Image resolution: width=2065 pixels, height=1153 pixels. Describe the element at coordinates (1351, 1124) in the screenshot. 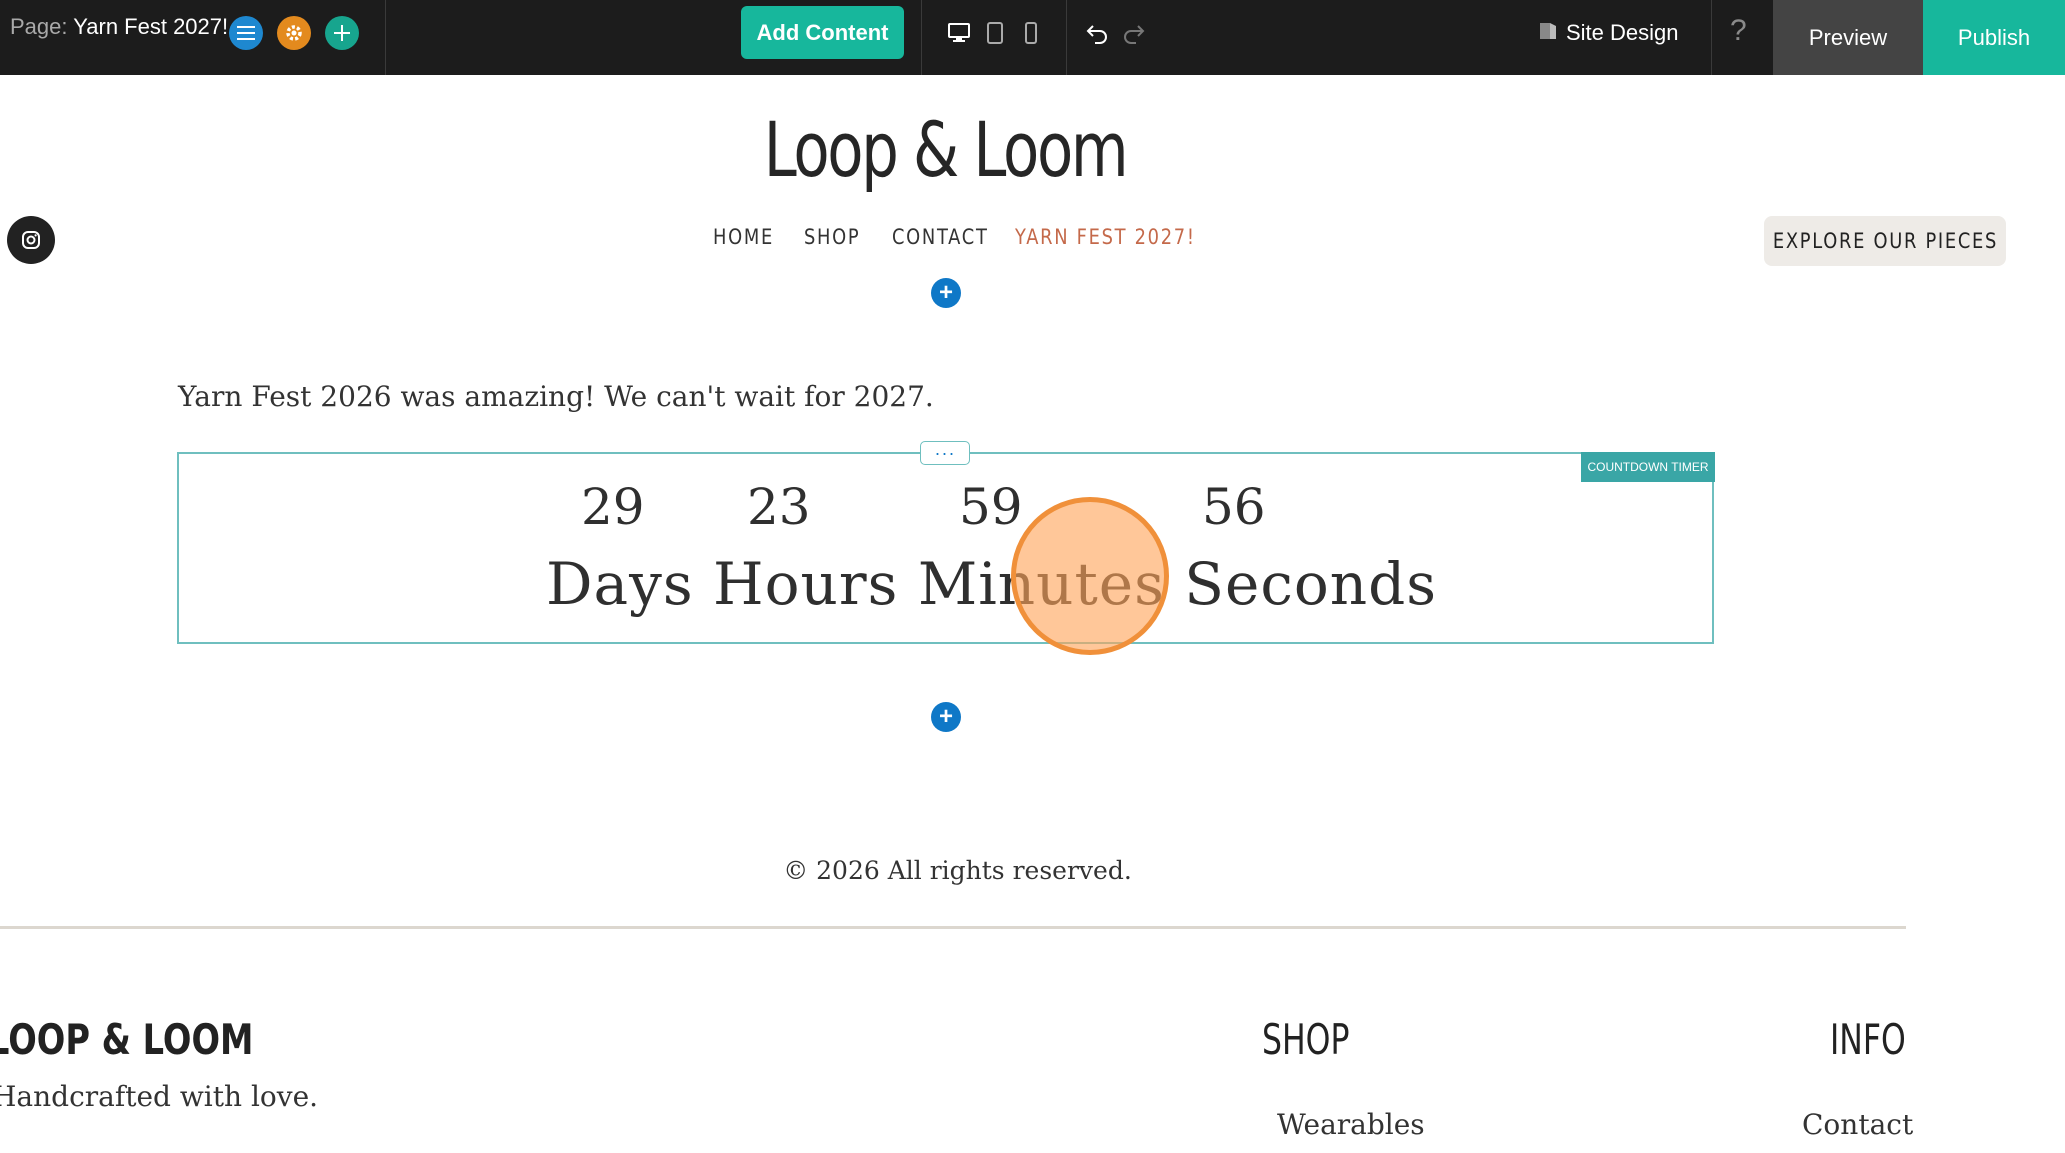

I see `footer-link-wearables: Wearables` at that location.